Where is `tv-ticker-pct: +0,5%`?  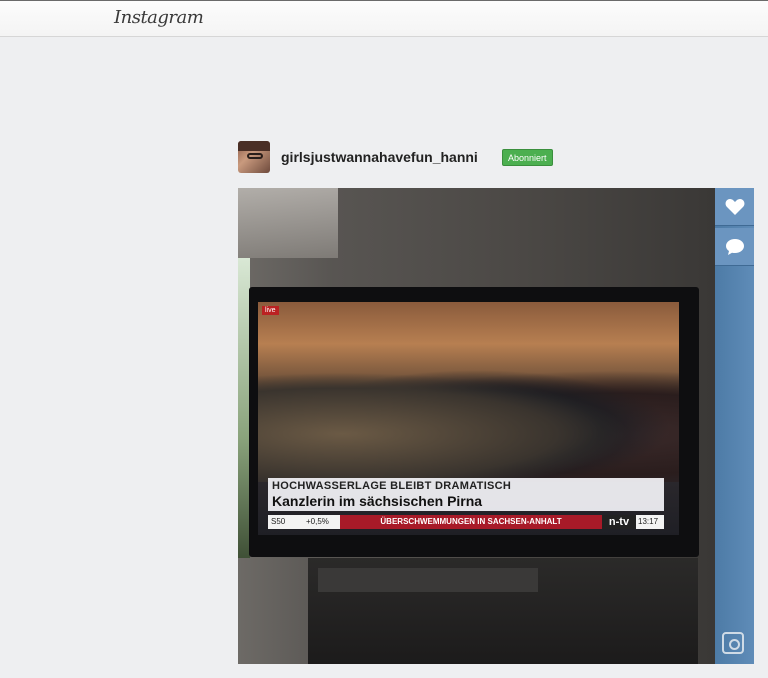
tv-ticker-pct: +0,5% is located at coordinates (317, 521).